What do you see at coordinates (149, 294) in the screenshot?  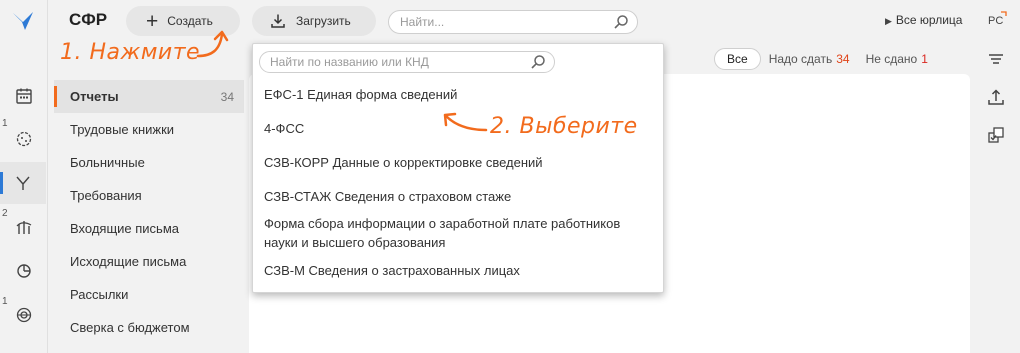 I see `sidebar-item-mailings: Рассылки` at bounding box center [149, 294].